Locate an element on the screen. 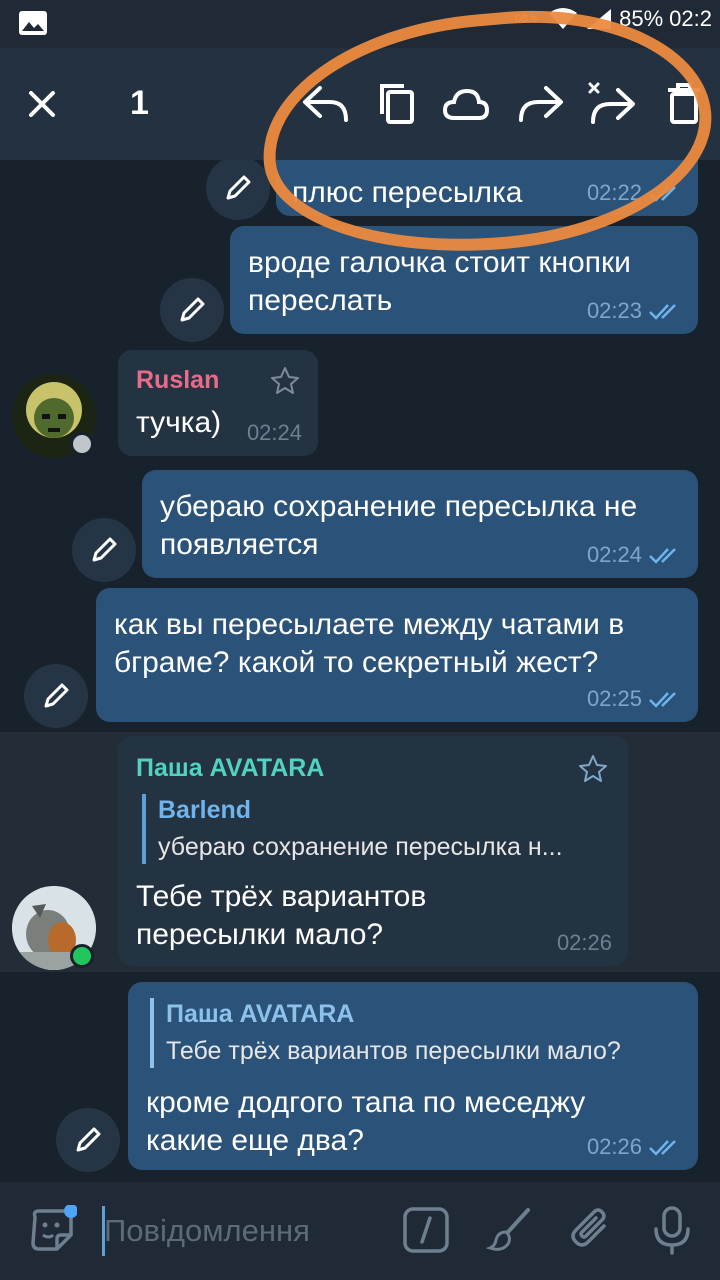  reply-icon is located at coordinates (325, 104).